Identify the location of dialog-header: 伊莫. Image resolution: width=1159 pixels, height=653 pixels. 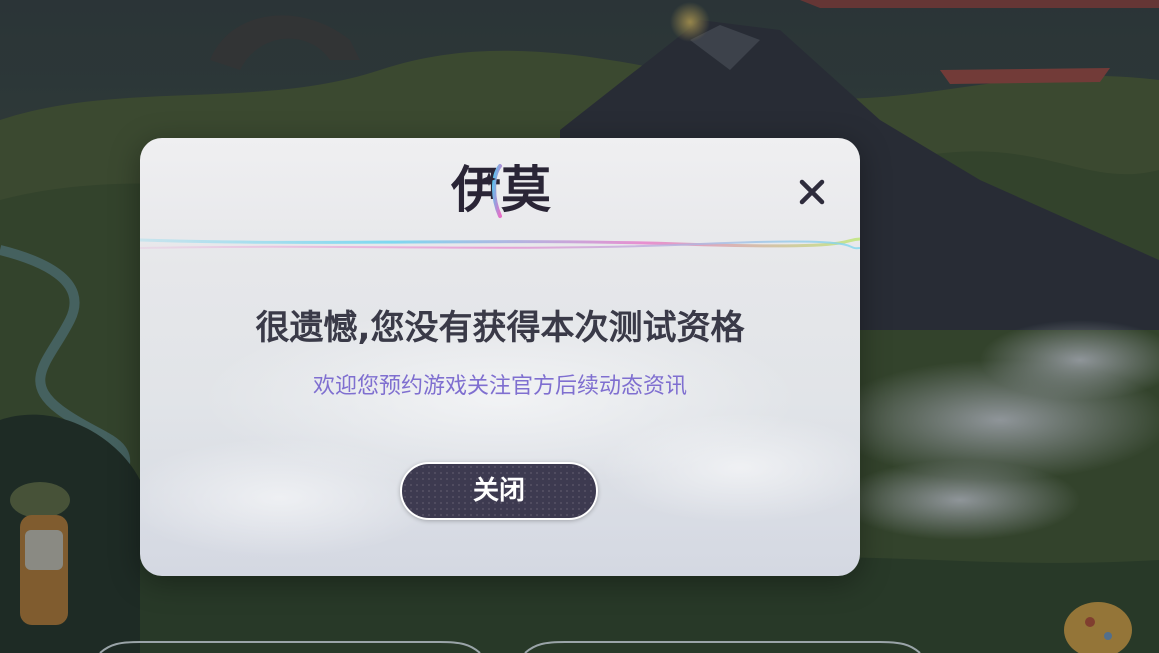
(500, 190).